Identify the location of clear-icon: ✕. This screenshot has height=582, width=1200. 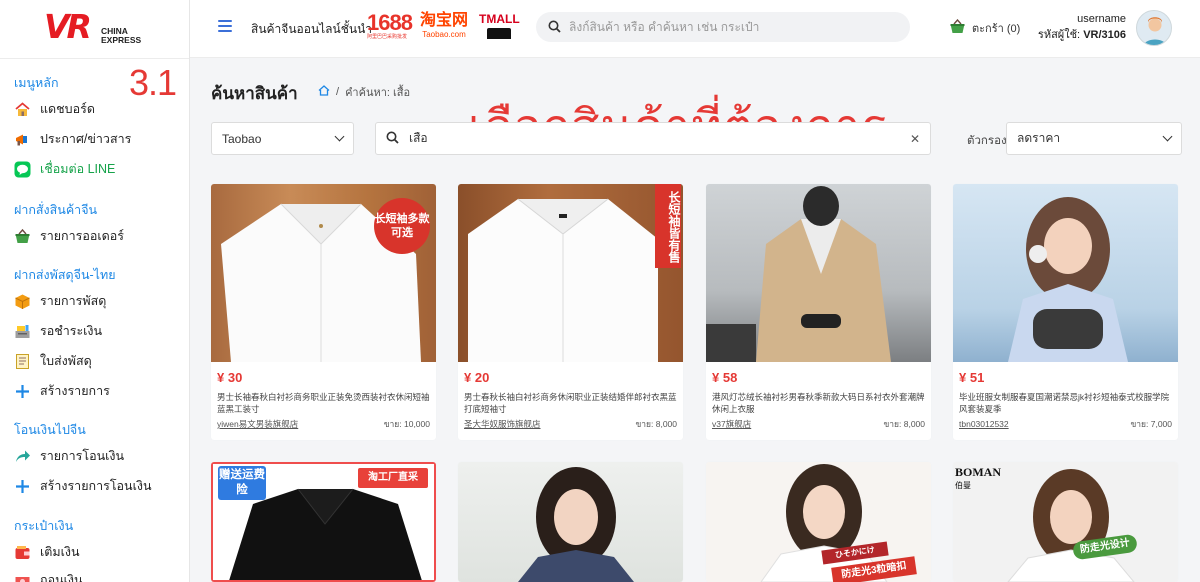
(915, 139).